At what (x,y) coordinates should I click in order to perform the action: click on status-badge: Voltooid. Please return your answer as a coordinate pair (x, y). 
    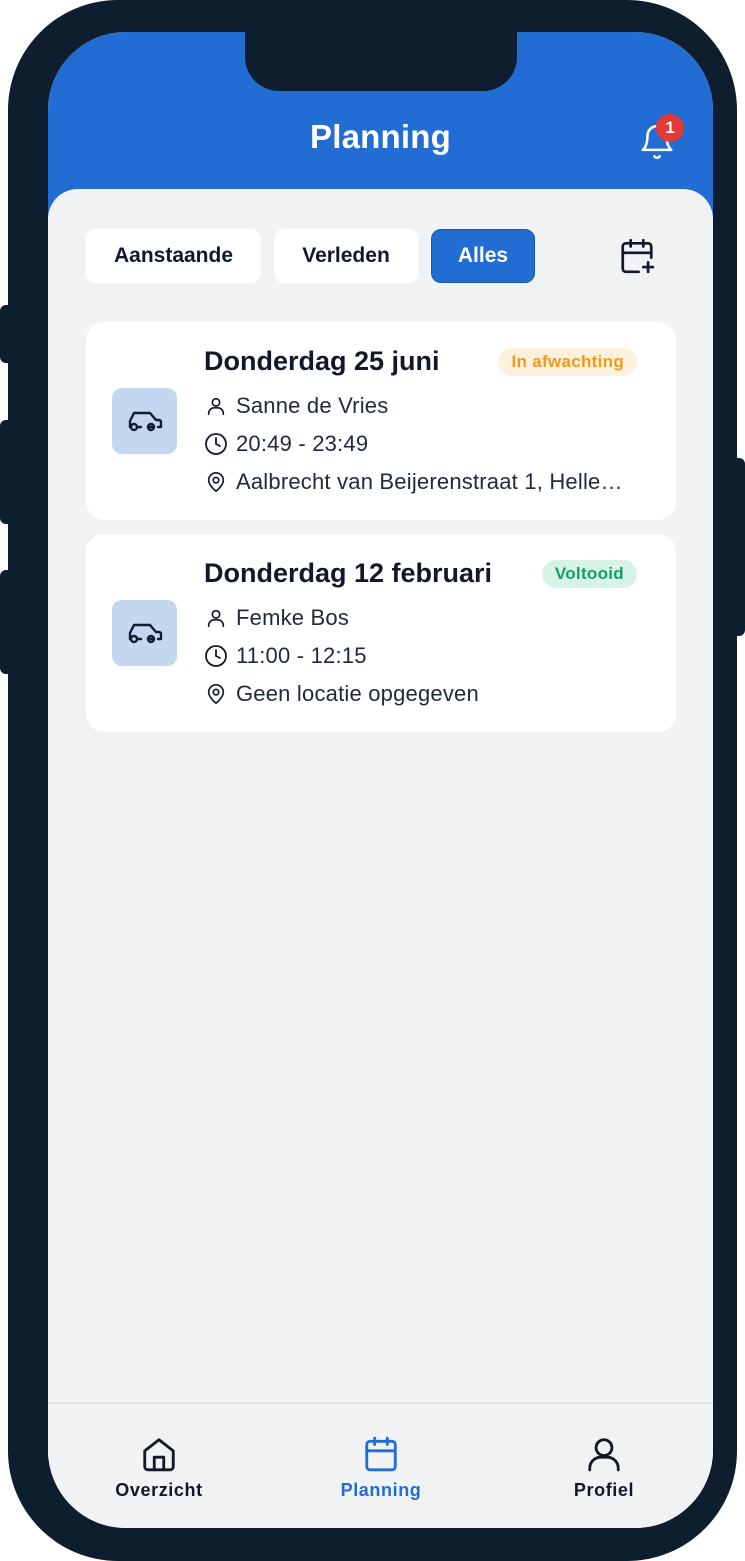
    Looking at the image, I should click on (589, 574).